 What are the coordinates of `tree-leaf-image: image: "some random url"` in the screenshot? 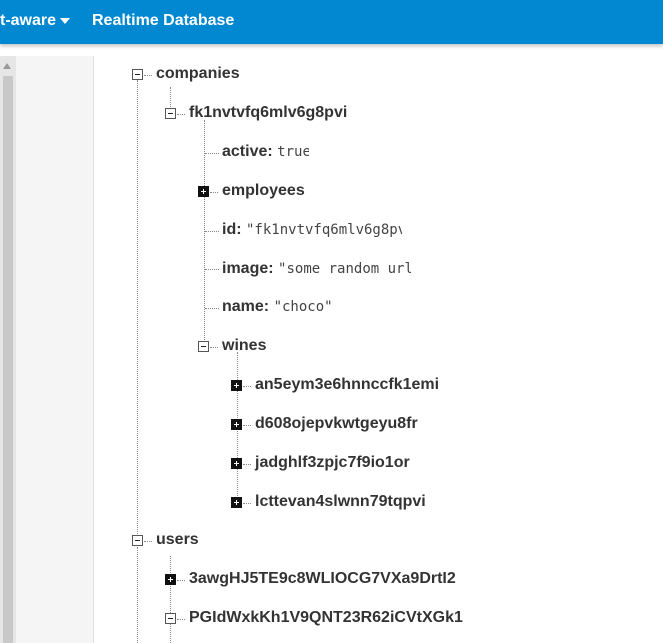 It's located at (316, 269).